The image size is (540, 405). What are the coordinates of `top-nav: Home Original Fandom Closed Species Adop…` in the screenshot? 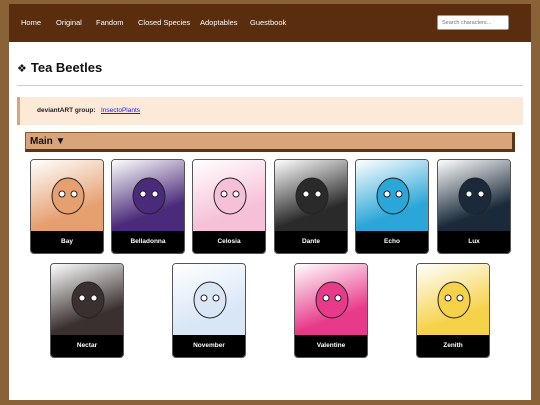 It's located at (270, 23).